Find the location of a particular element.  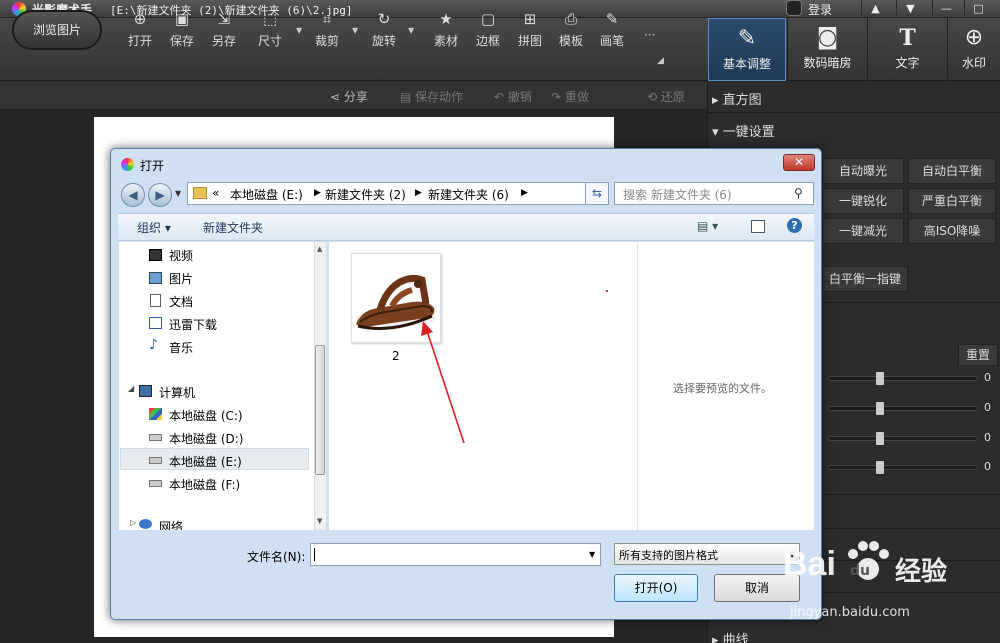

redo-button: ↷ 重做 is located at coordinates (570, 96).